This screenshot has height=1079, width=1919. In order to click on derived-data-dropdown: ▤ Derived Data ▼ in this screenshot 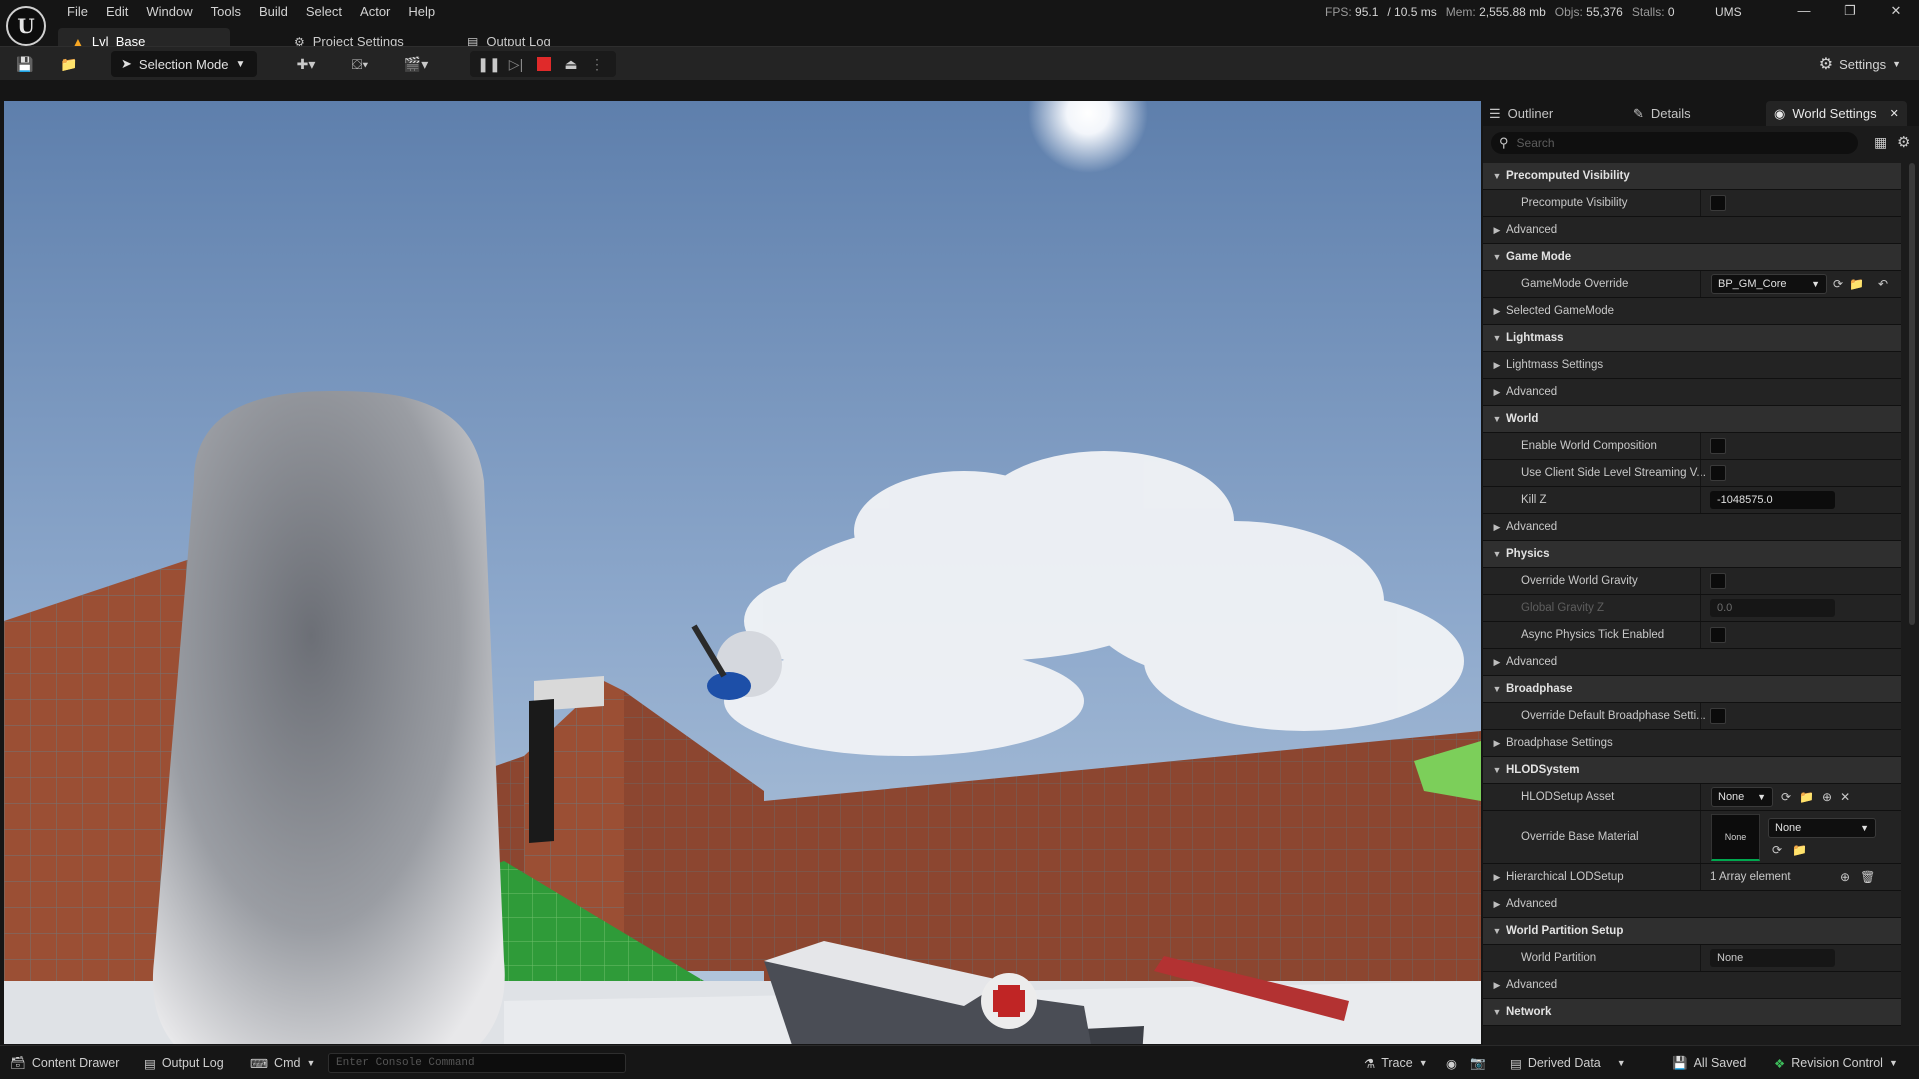, I will do `click(1568, 1062)`.